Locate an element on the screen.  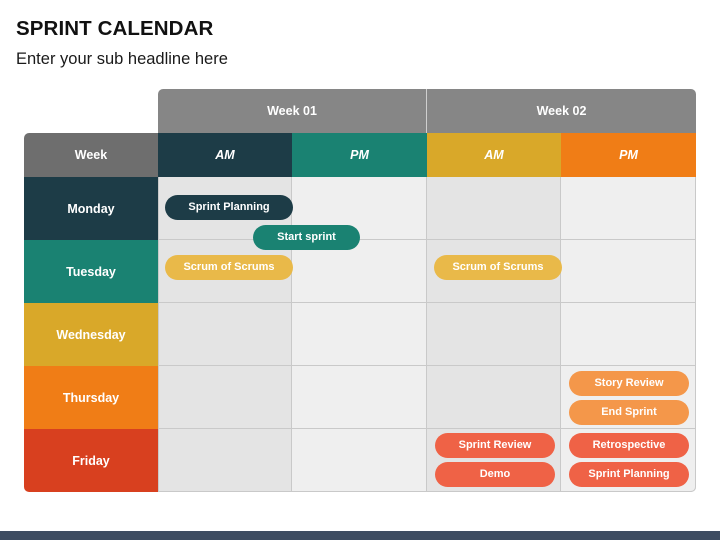
event-pill-sprint-review: Sprint Review is located at coordinates (495, 445).